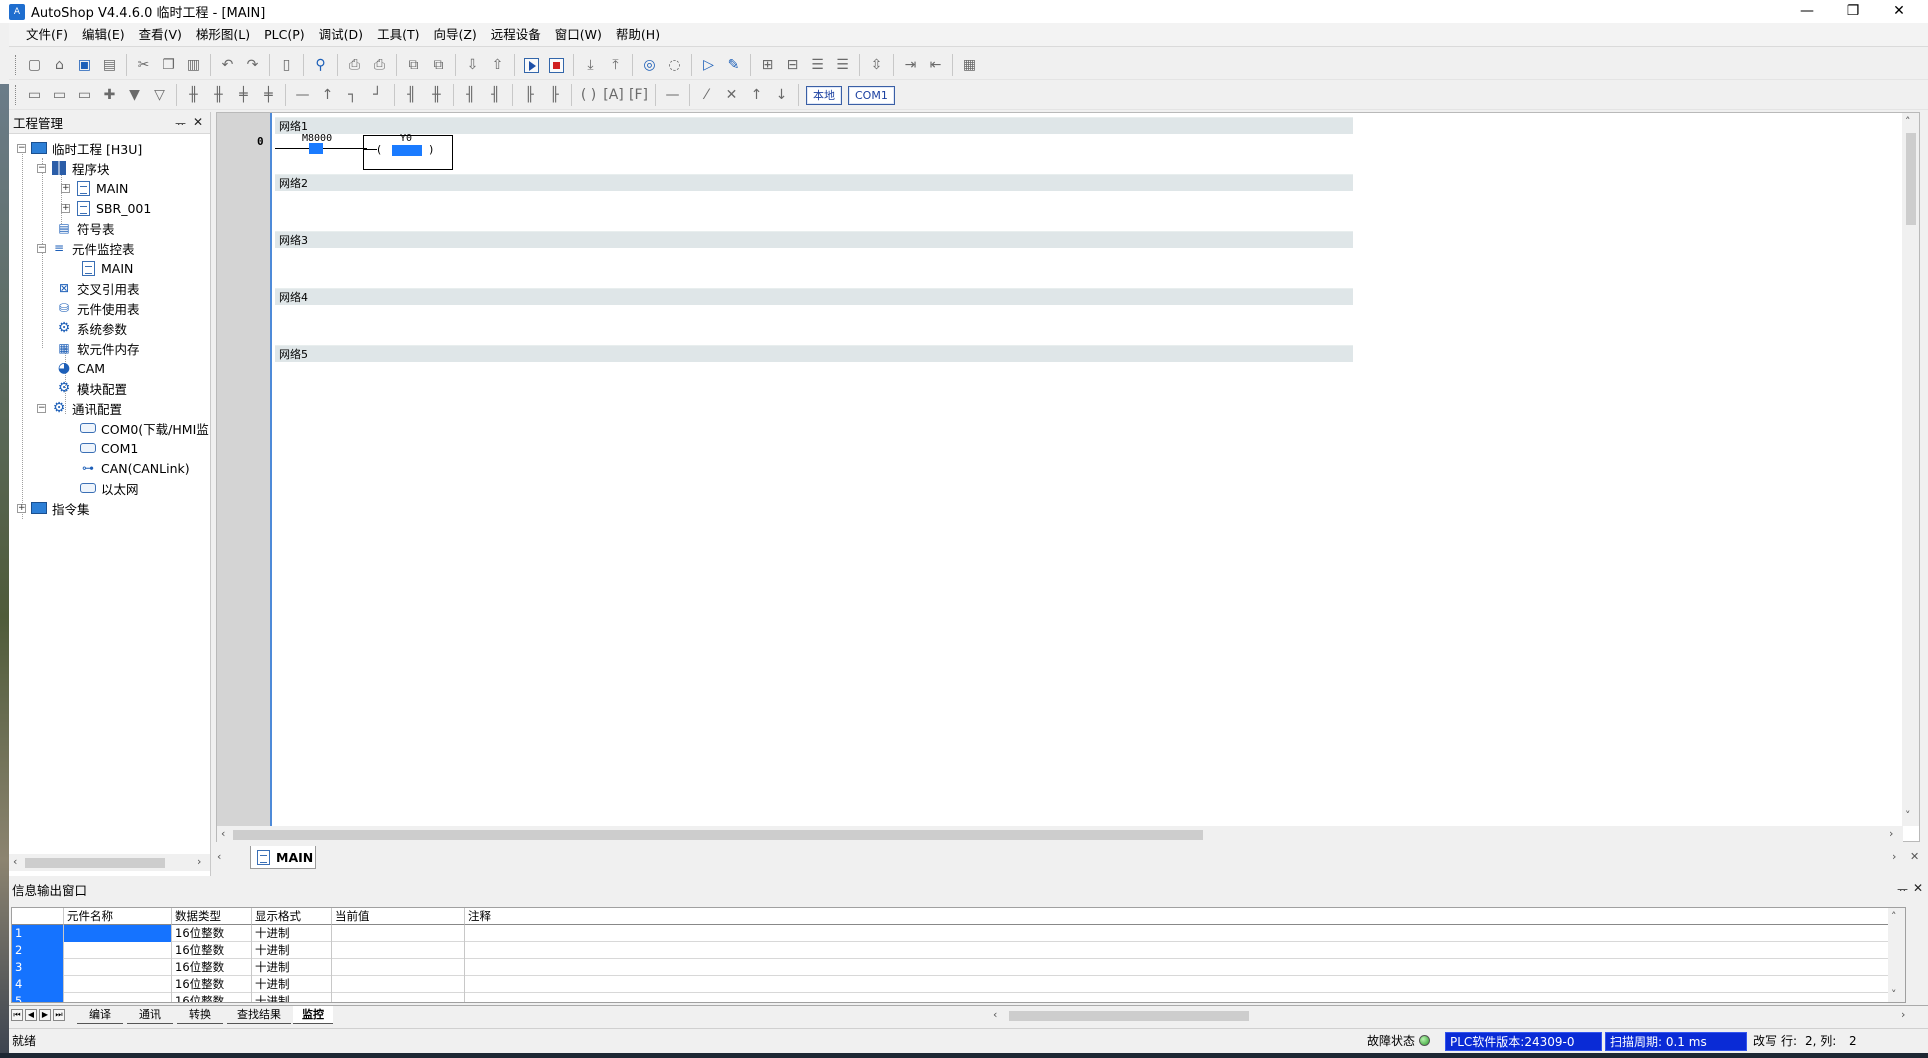  I want to click on tree-item-monitor-table: − ≡ 元件监控表, so click(86, 248).